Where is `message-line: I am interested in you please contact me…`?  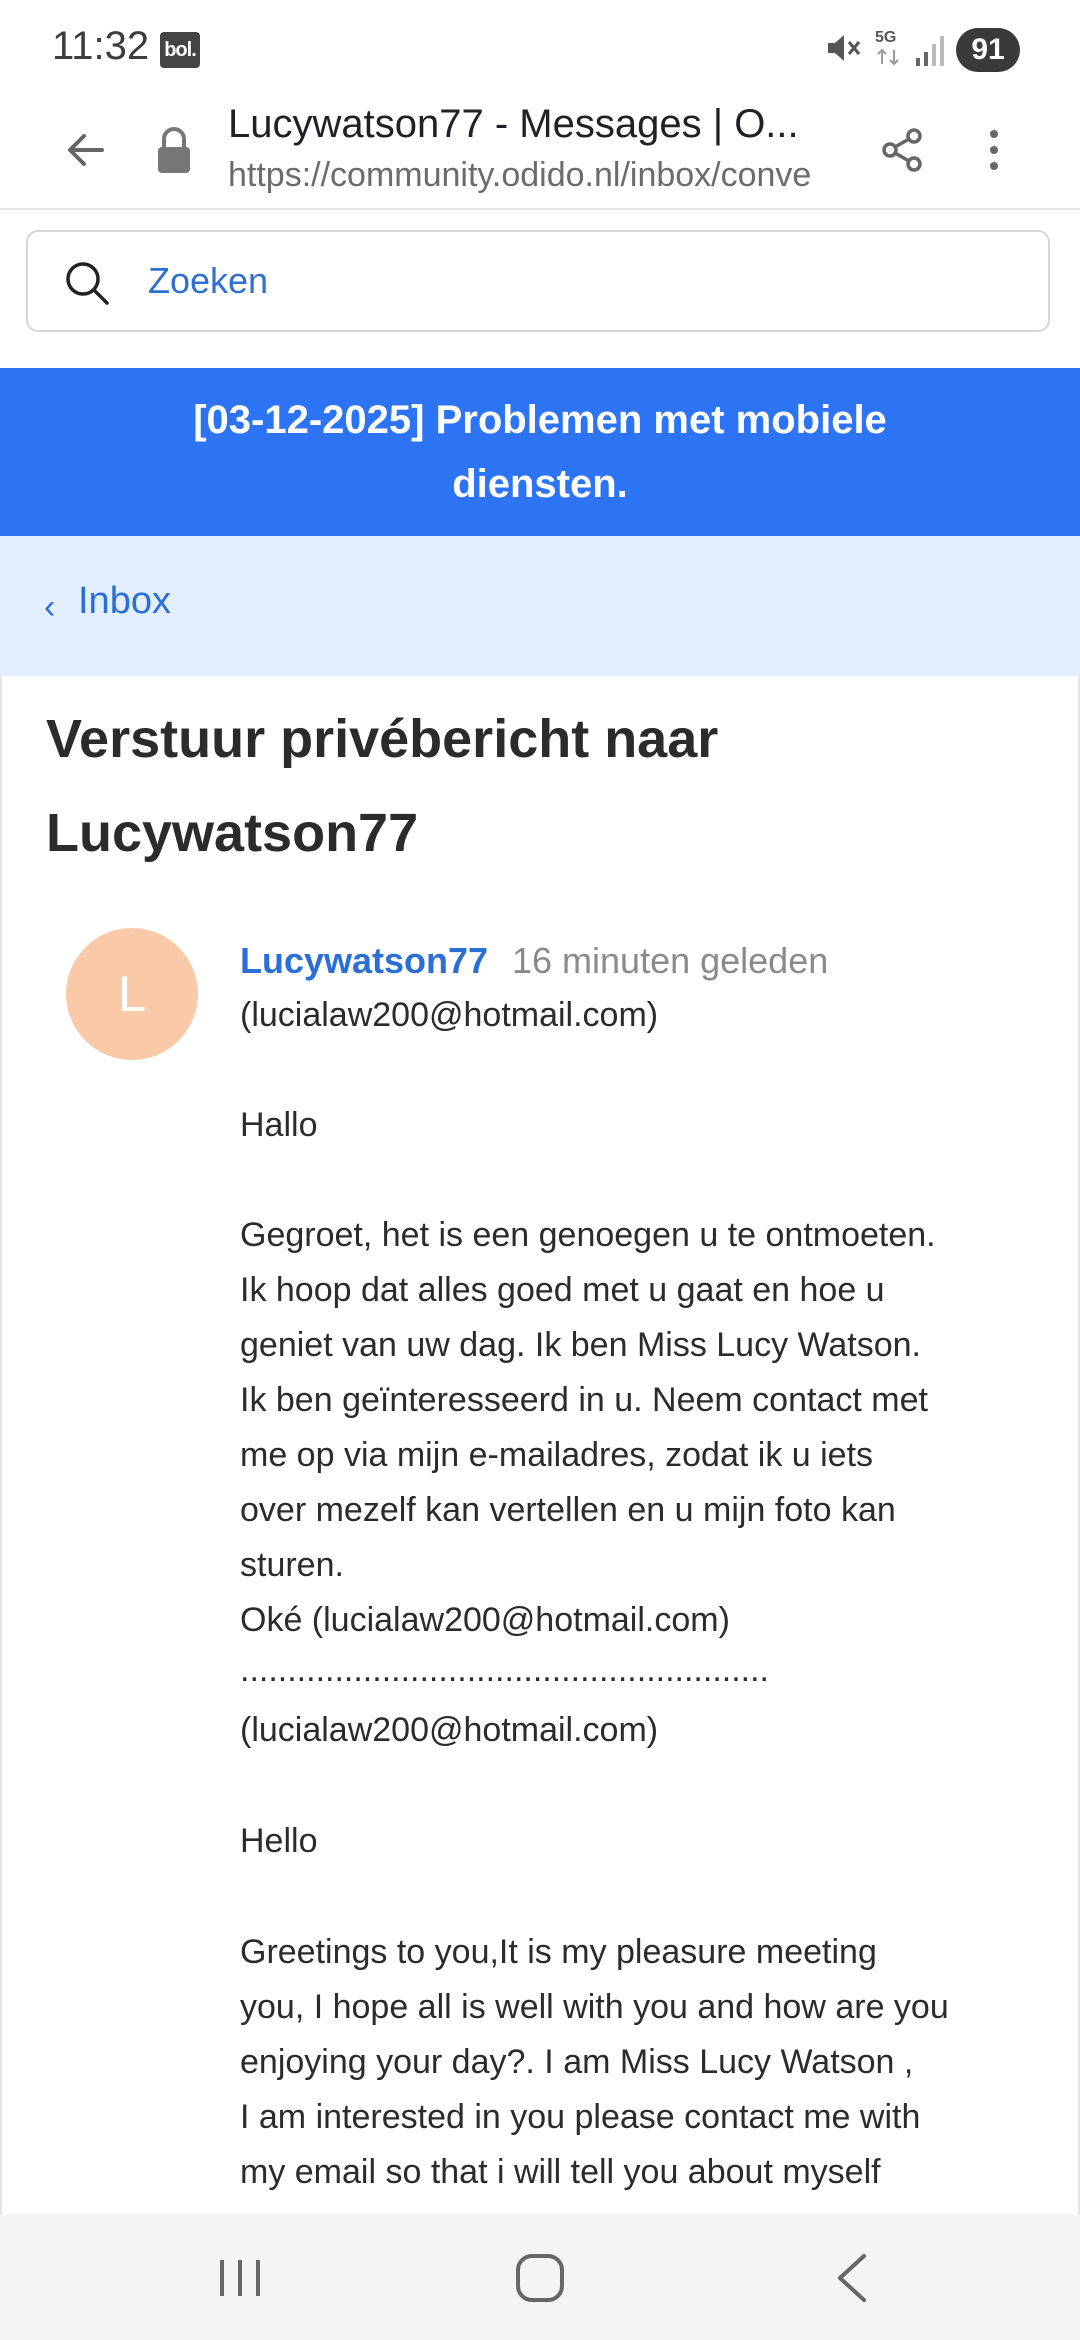 message-line: I am interested in you please contact me… is located at coordinates (580, 2117).